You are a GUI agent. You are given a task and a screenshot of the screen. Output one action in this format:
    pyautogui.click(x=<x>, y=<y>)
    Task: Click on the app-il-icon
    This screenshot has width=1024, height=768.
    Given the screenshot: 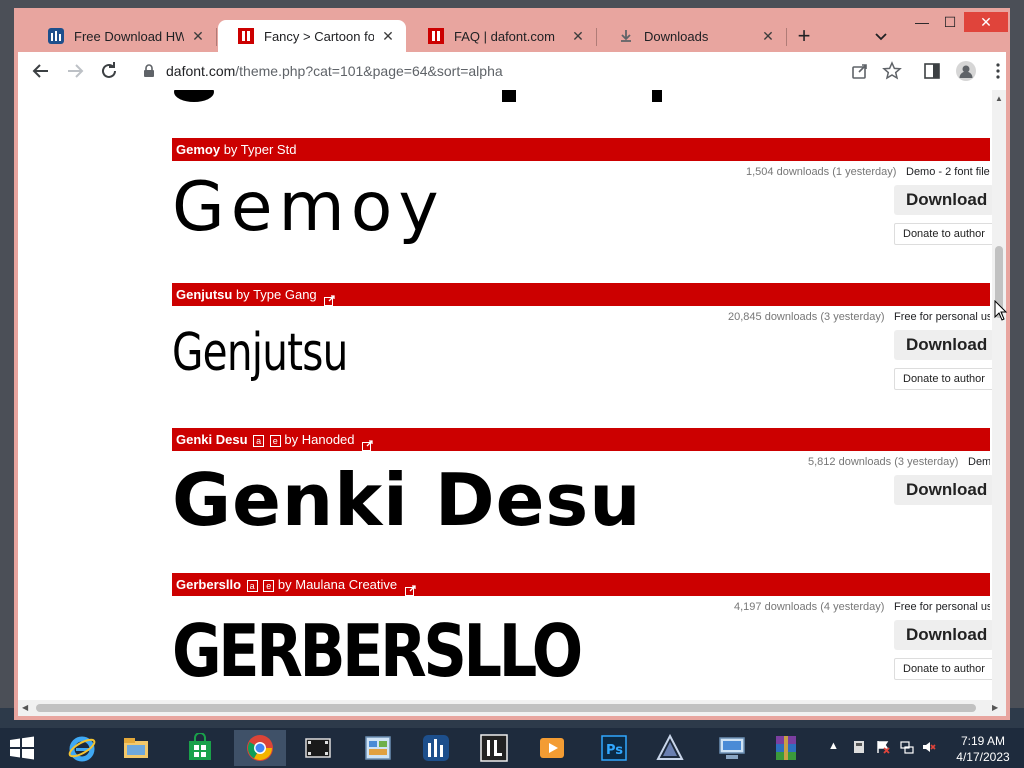 What is the action you would take?
    pyautogui.click(x=494, y=748)
    